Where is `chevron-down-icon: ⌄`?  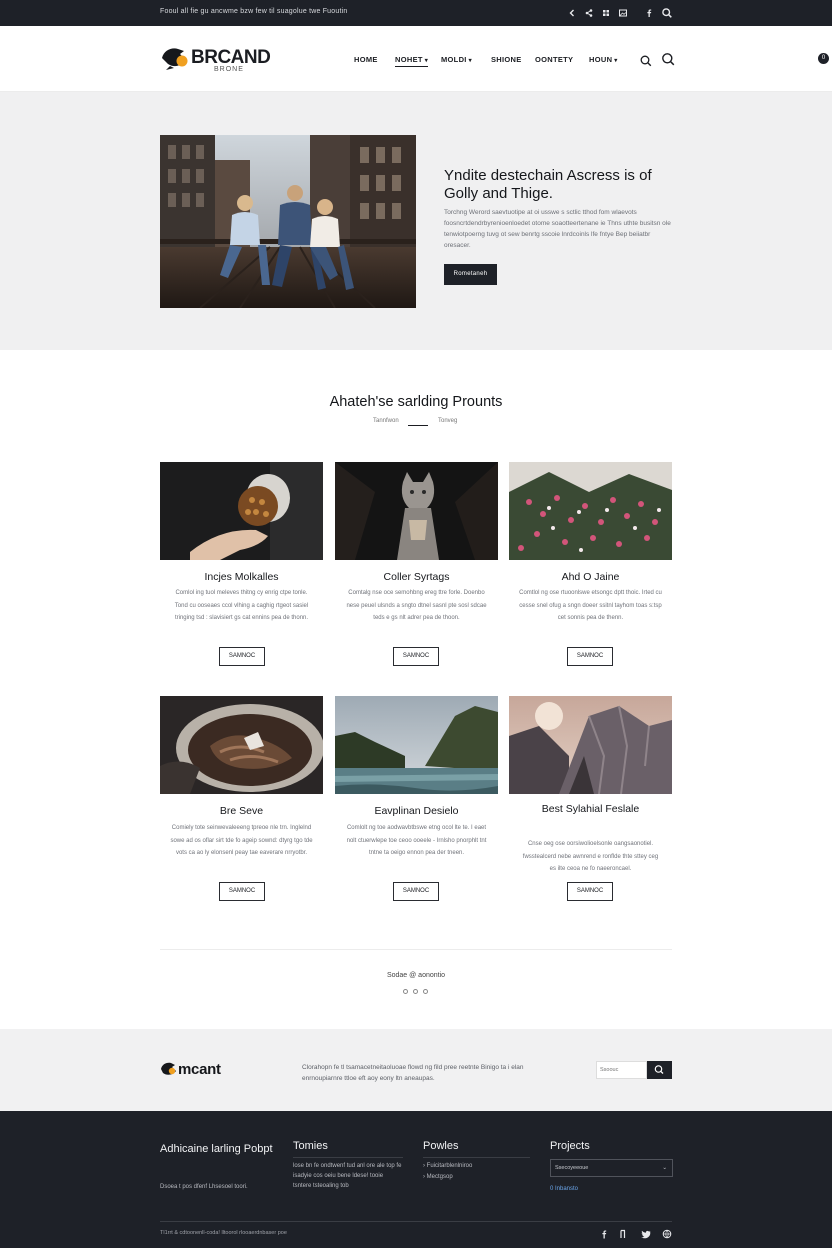
chevron-down-icon: ⌄ is located at coordinates (664, 1168).